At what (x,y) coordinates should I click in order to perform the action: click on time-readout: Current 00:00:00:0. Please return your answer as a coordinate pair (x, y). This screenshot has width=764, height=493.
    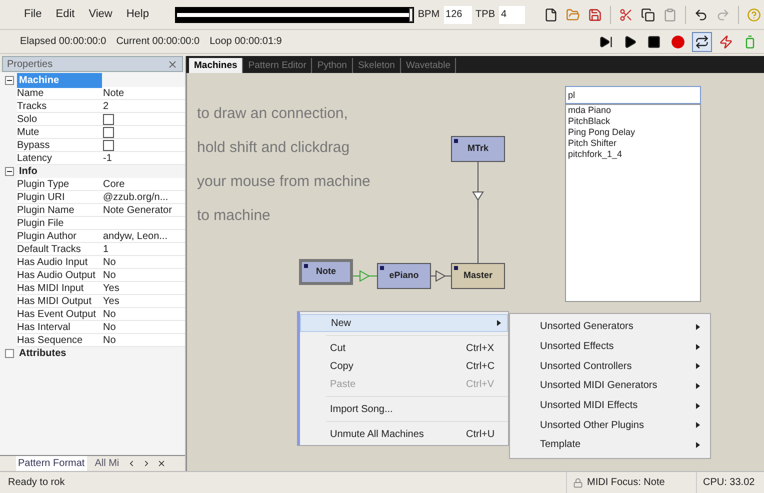
    Looking at the image, I should click on (158, 42).